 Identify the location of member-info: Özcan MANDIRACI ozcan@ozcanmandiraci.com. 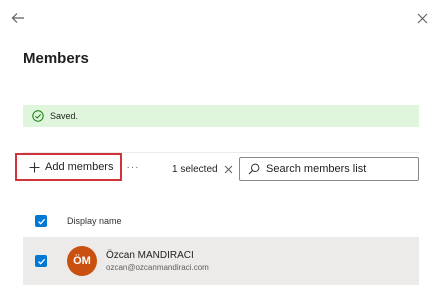
(157, 261).